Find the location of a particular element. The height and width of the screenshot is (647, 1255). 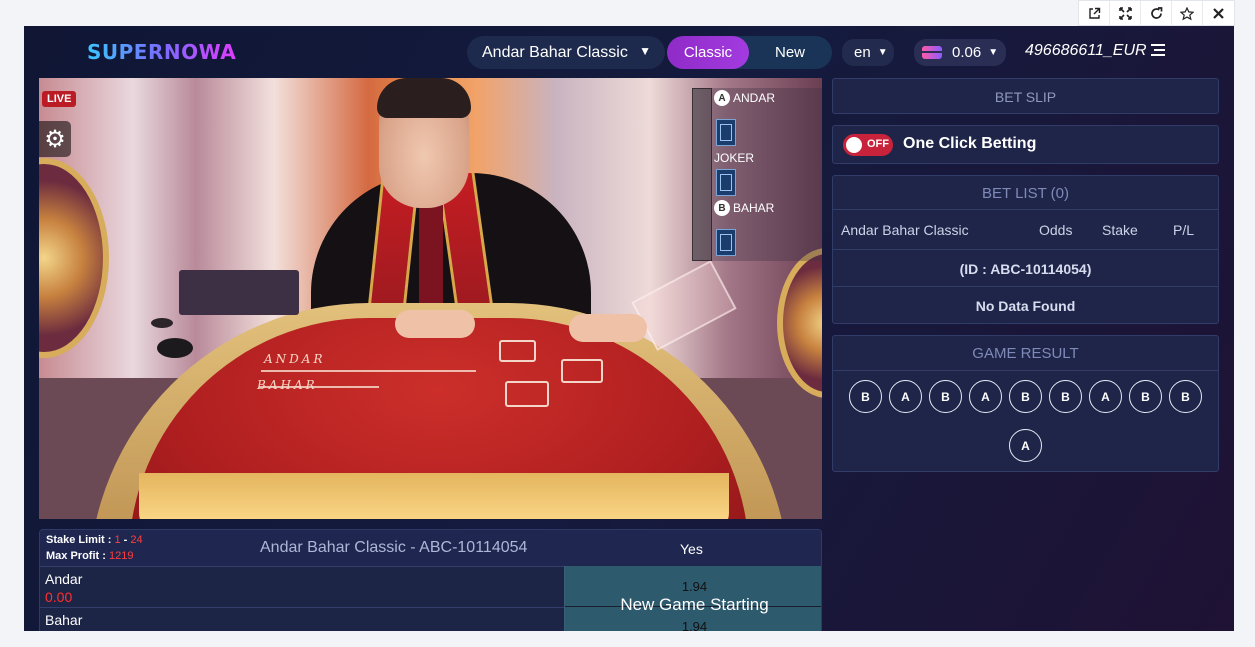

toggle-knob is located at coordinates (854, 145).